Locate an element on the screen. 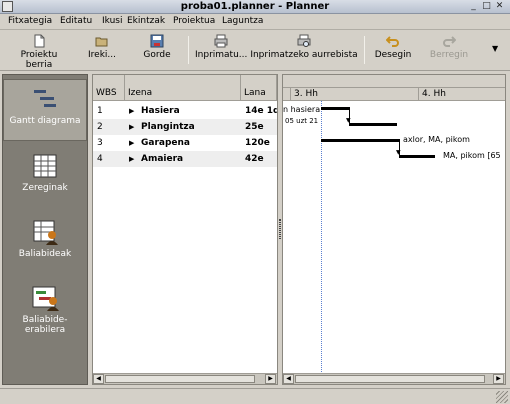  title-bar: proba01.planner - Planner _ □ ✕ is located at coordinates (255, 7).